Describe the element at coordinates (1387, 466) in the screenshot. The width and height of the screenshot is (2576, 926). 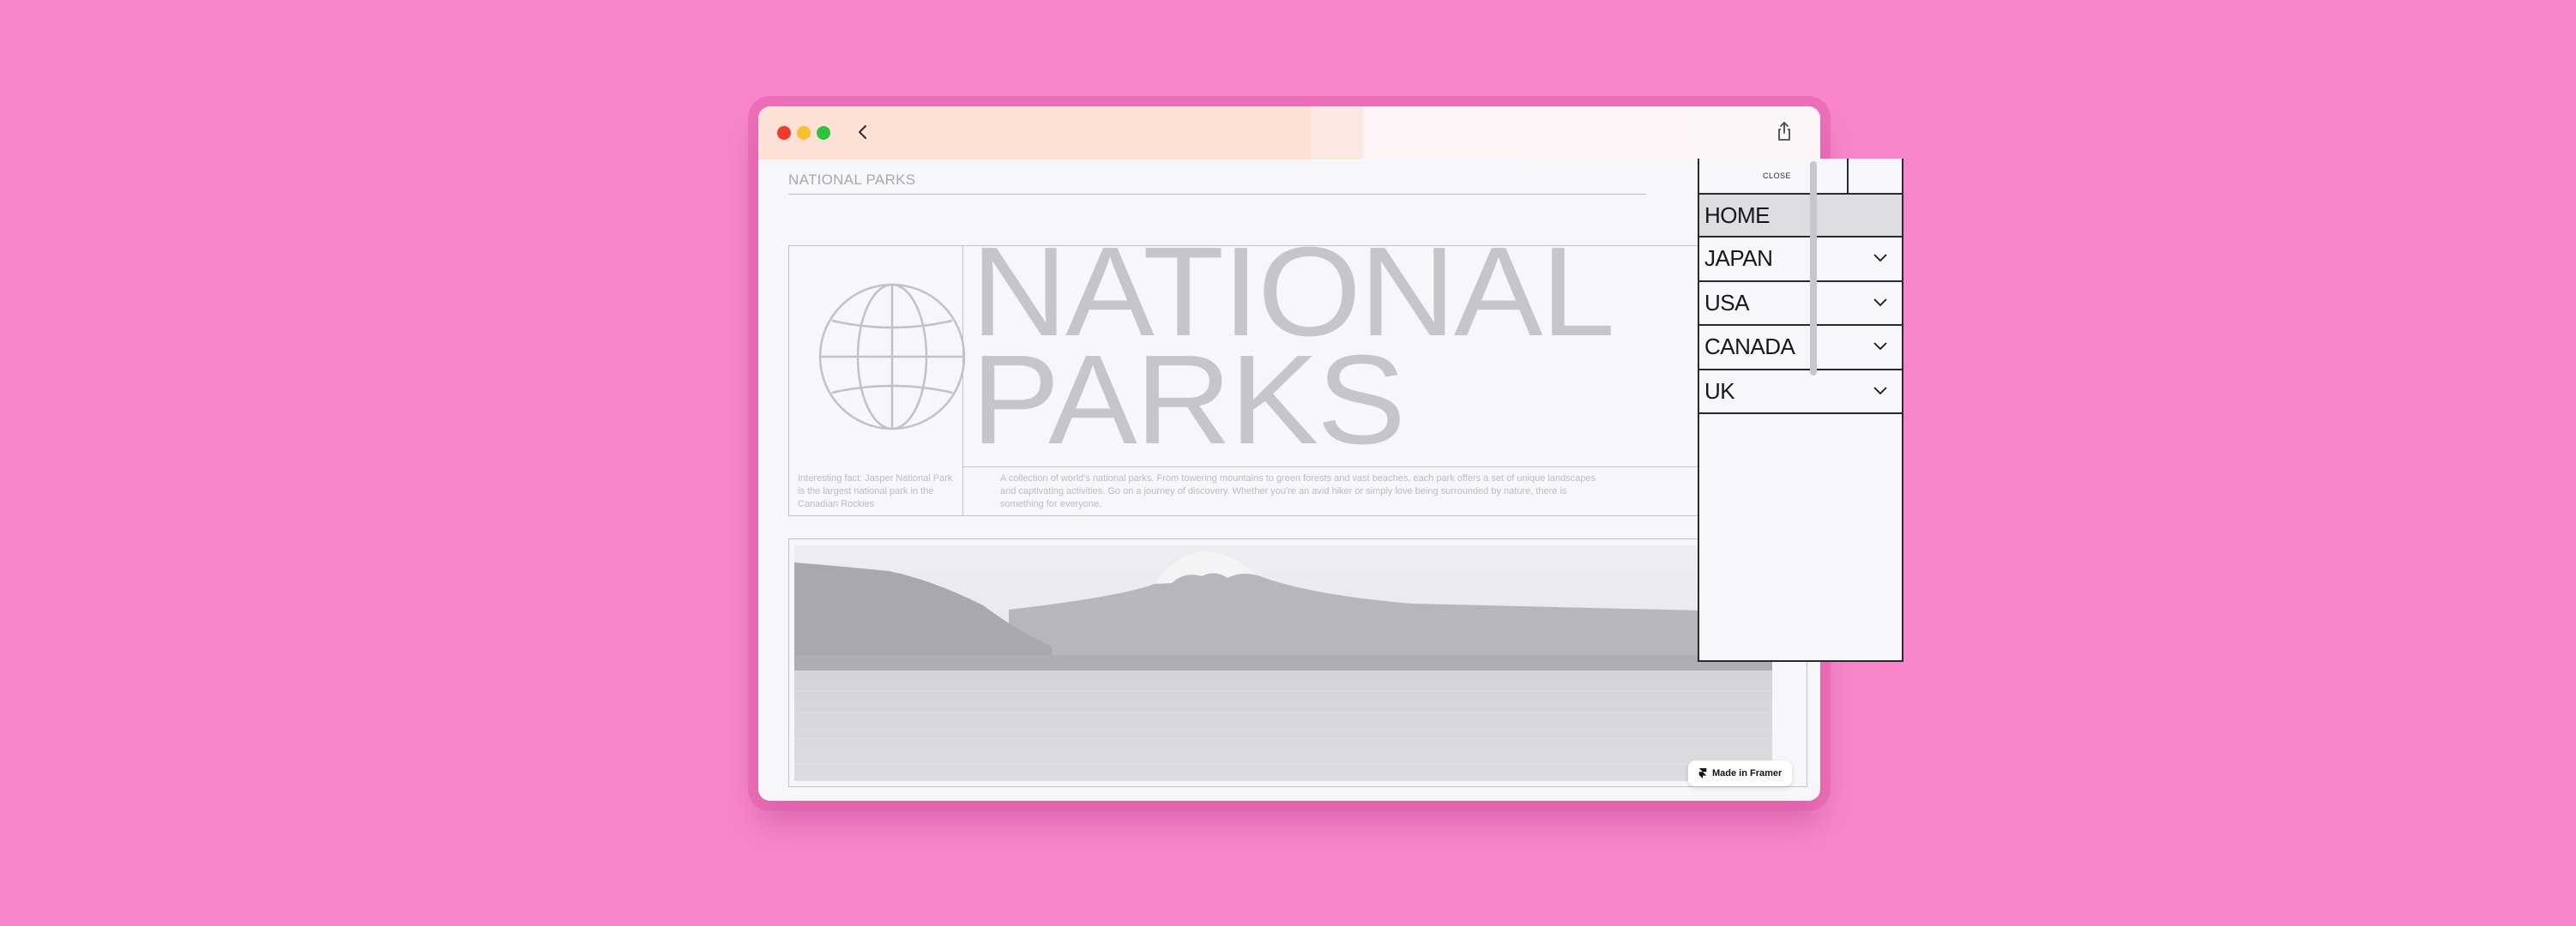
I see `hero-divider` at that location.